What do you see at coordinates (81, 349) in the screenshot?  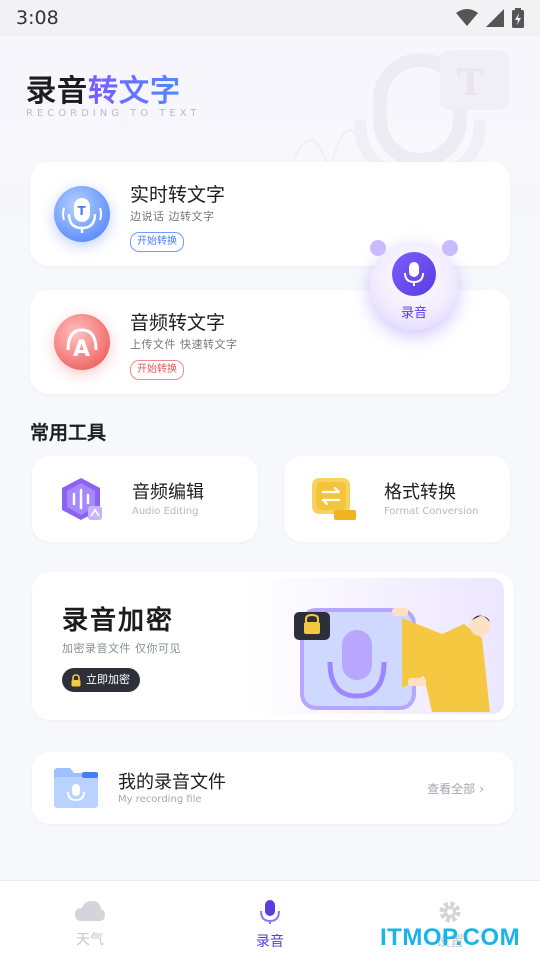 I see `svg-text: A` at bounding box center [81, 349].